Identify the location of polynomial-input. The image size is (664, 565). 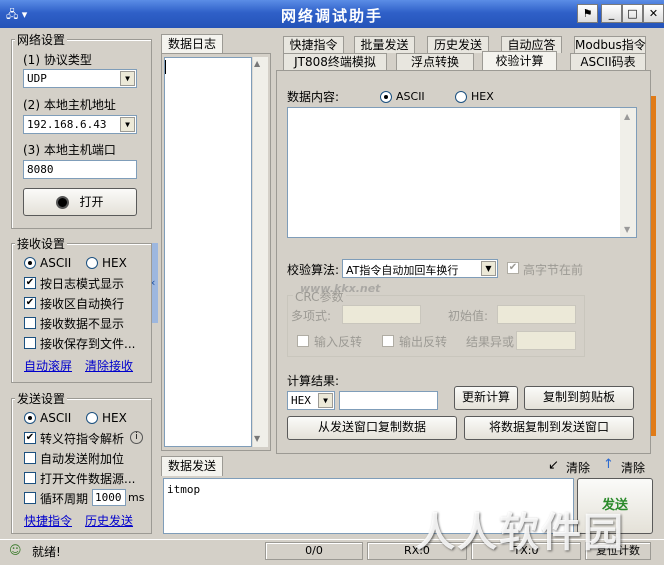
(381, 314).